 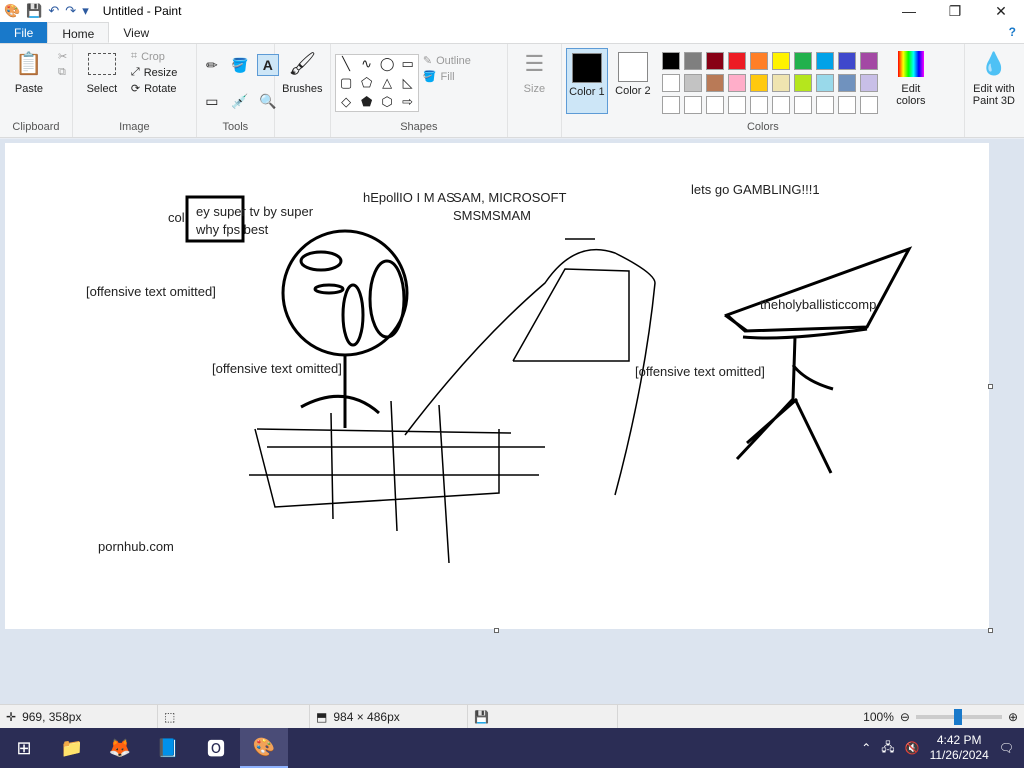 What do you see at coordinates (136, 32) in the screenshot?
I see `tab-view: View` at bounding box center [136, 32].